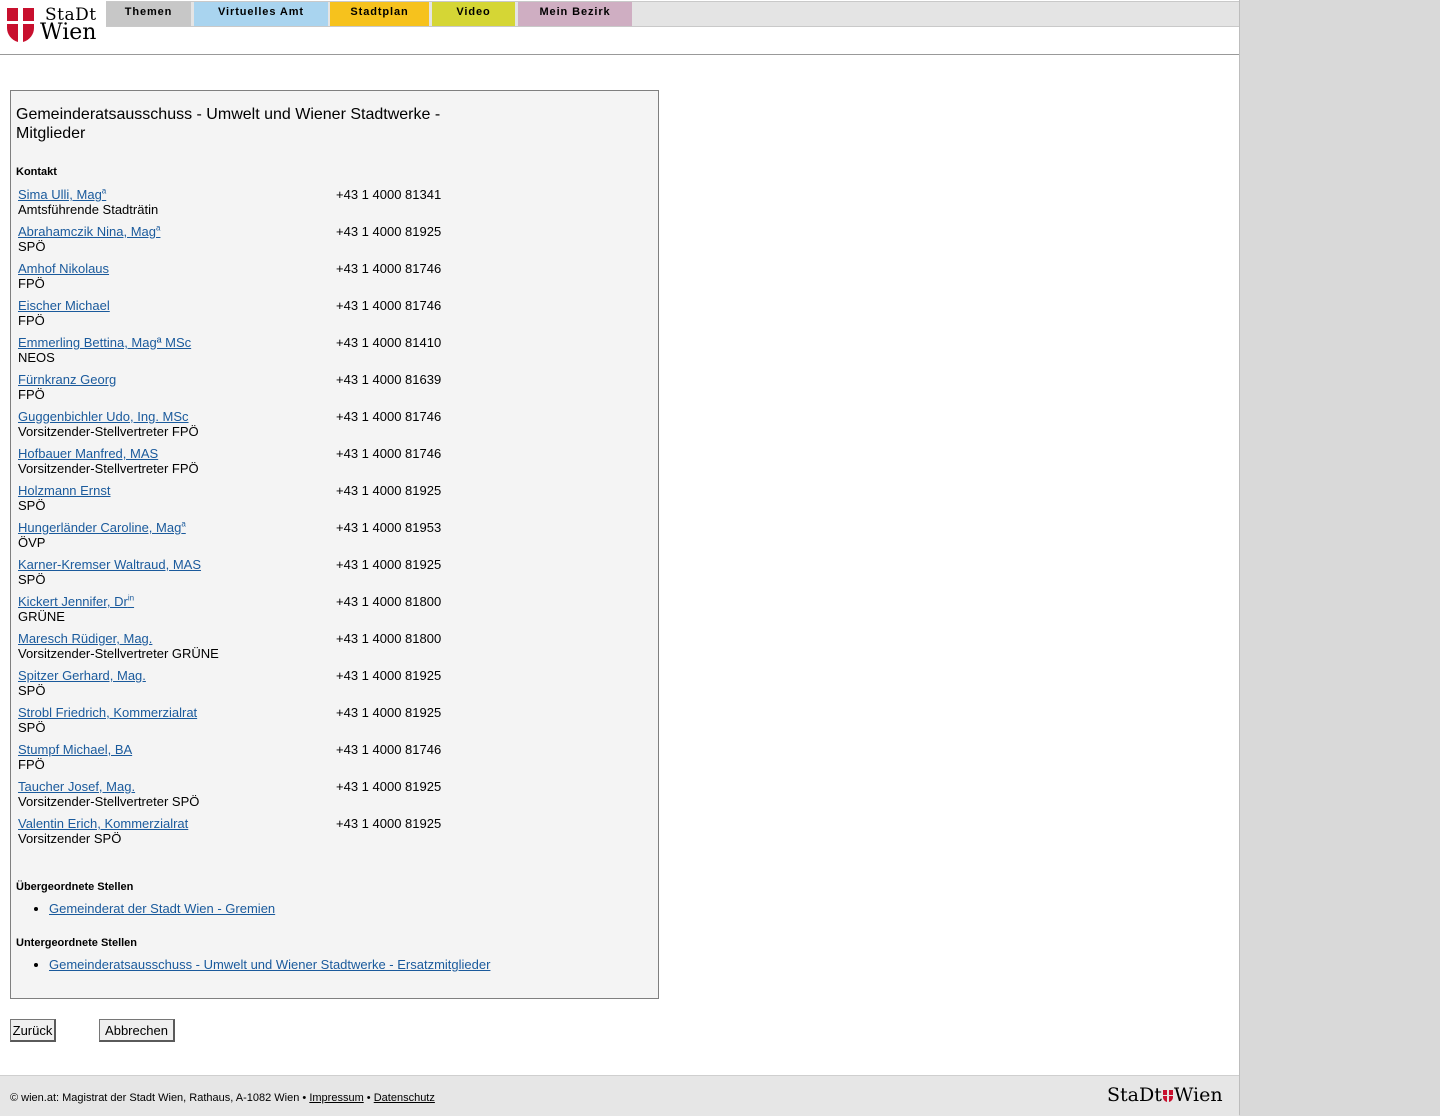 Image resolution: width=1440 pixels, height=1116 pixels. I want to click on member-name: Hofbauer Manfred, MAS, so click(88, 453).